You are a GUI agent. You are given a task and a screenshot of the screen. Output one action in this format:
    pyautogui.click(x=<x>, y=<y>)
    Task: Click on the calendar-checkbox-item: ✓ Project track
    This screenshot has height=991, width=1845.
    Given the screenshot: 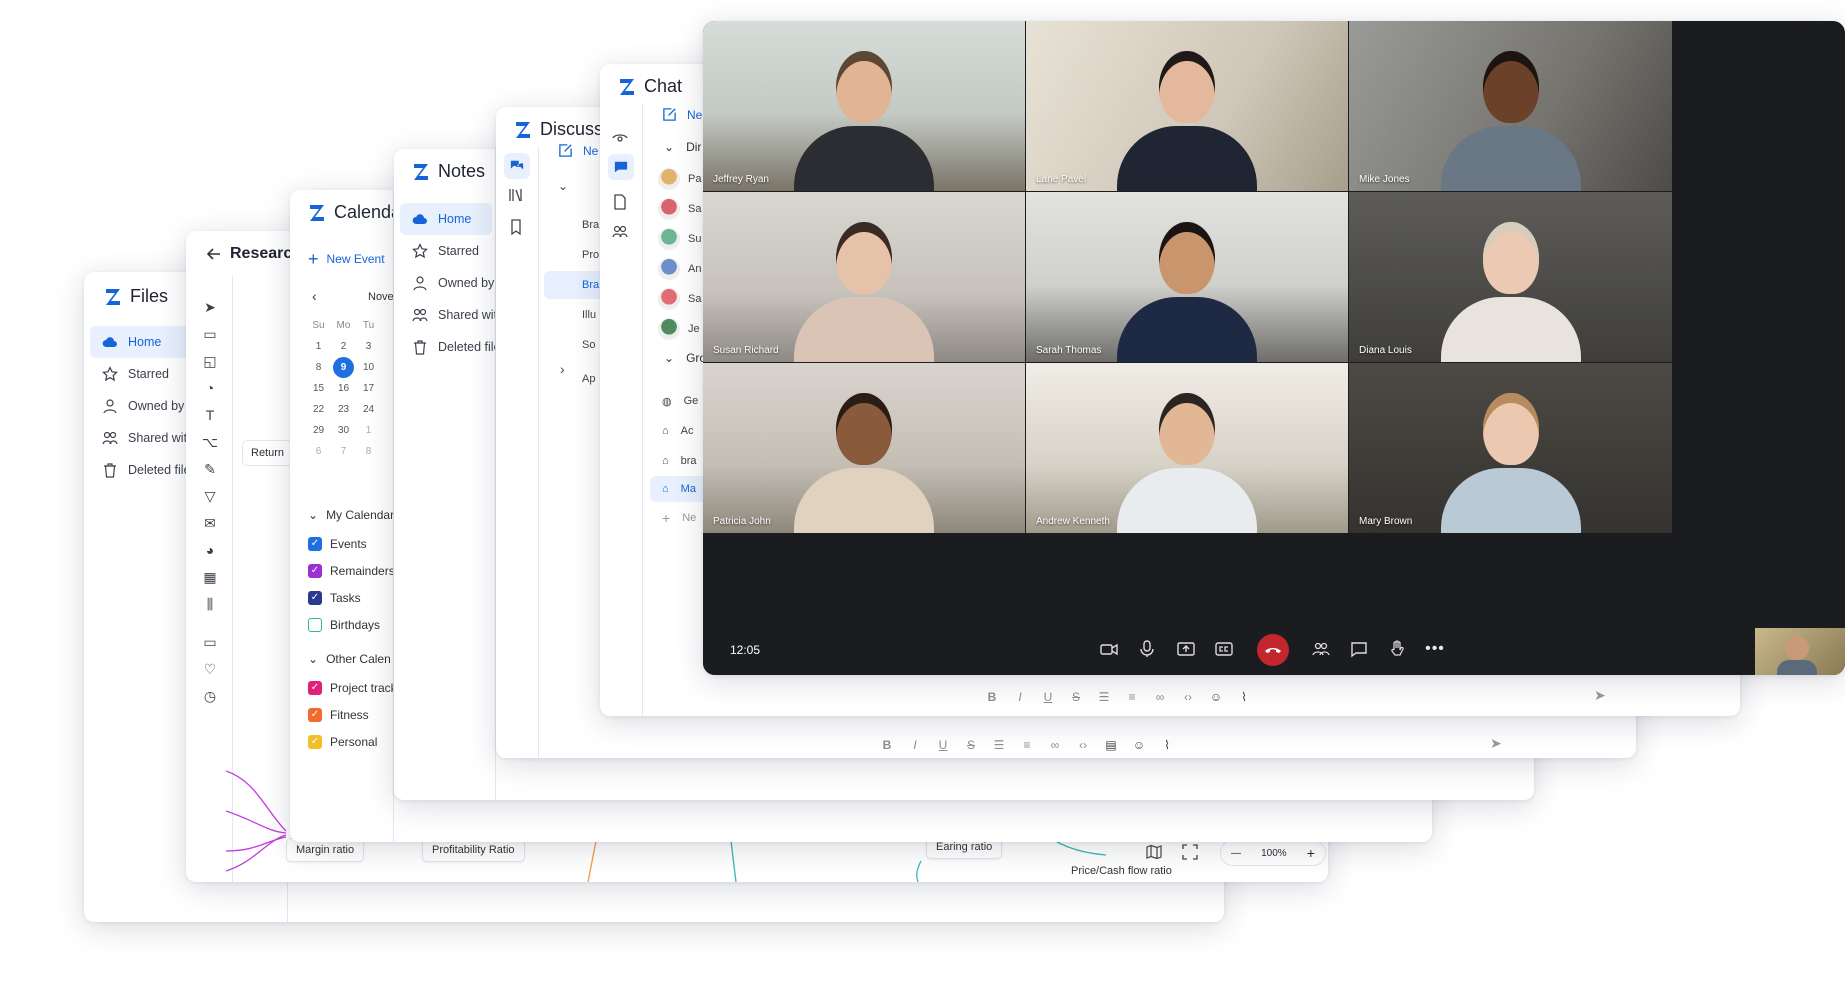 What is the action you would take?
    pyautogui.click(x=352, y=687)
    